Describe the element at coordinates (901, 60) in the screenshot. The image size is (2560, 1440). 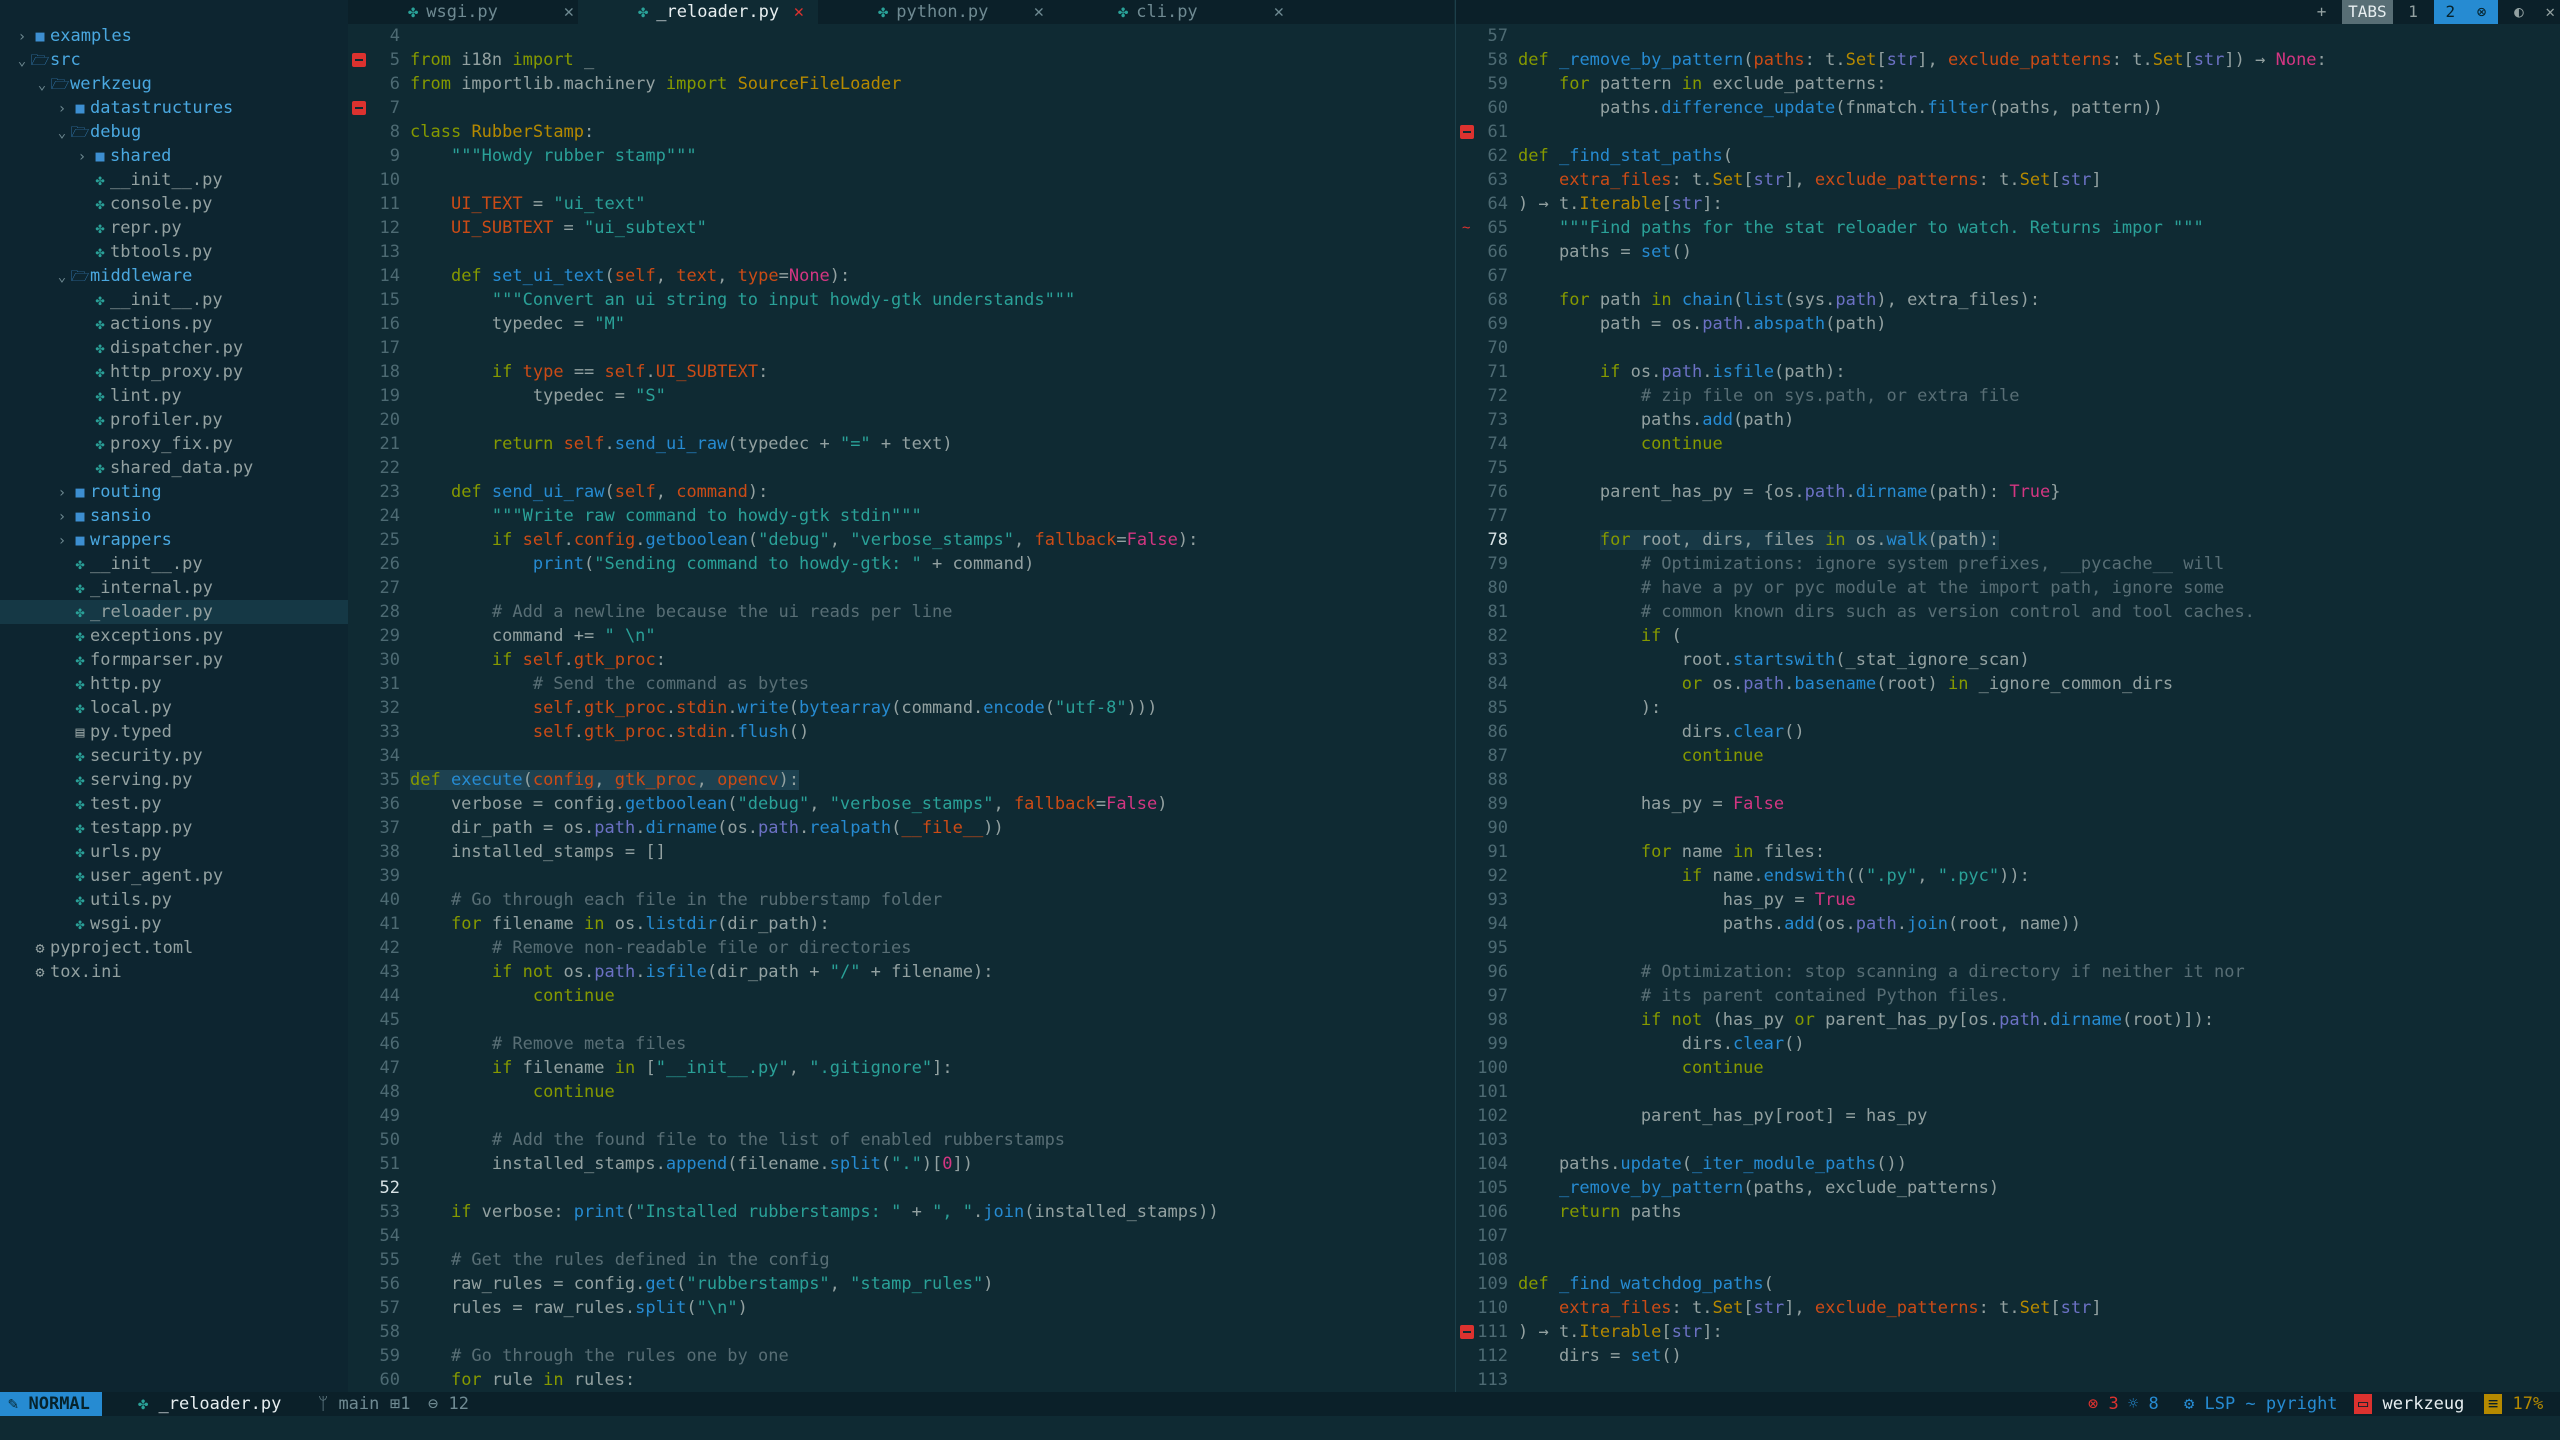
I see `code-line: 5 from i18n import _` at that location.